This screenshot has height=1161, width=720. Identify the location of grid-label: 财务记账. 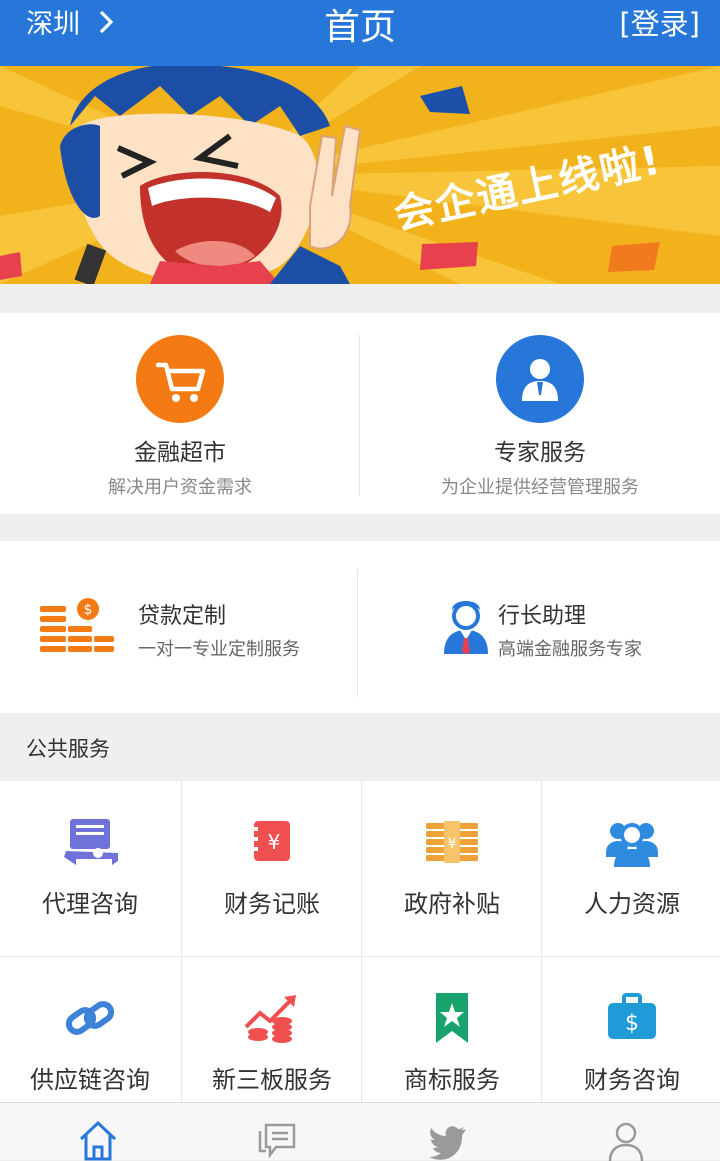
(272, 904).